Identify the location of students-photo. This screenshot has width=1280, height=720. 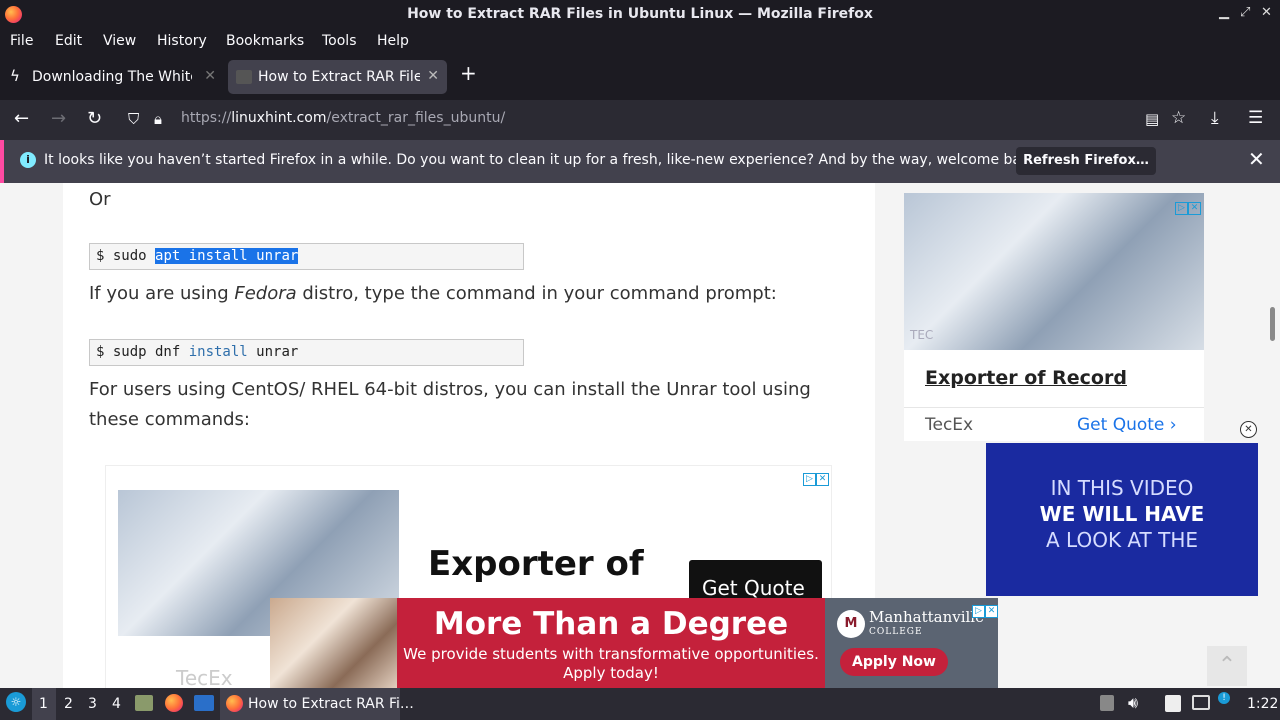
(333, 643).